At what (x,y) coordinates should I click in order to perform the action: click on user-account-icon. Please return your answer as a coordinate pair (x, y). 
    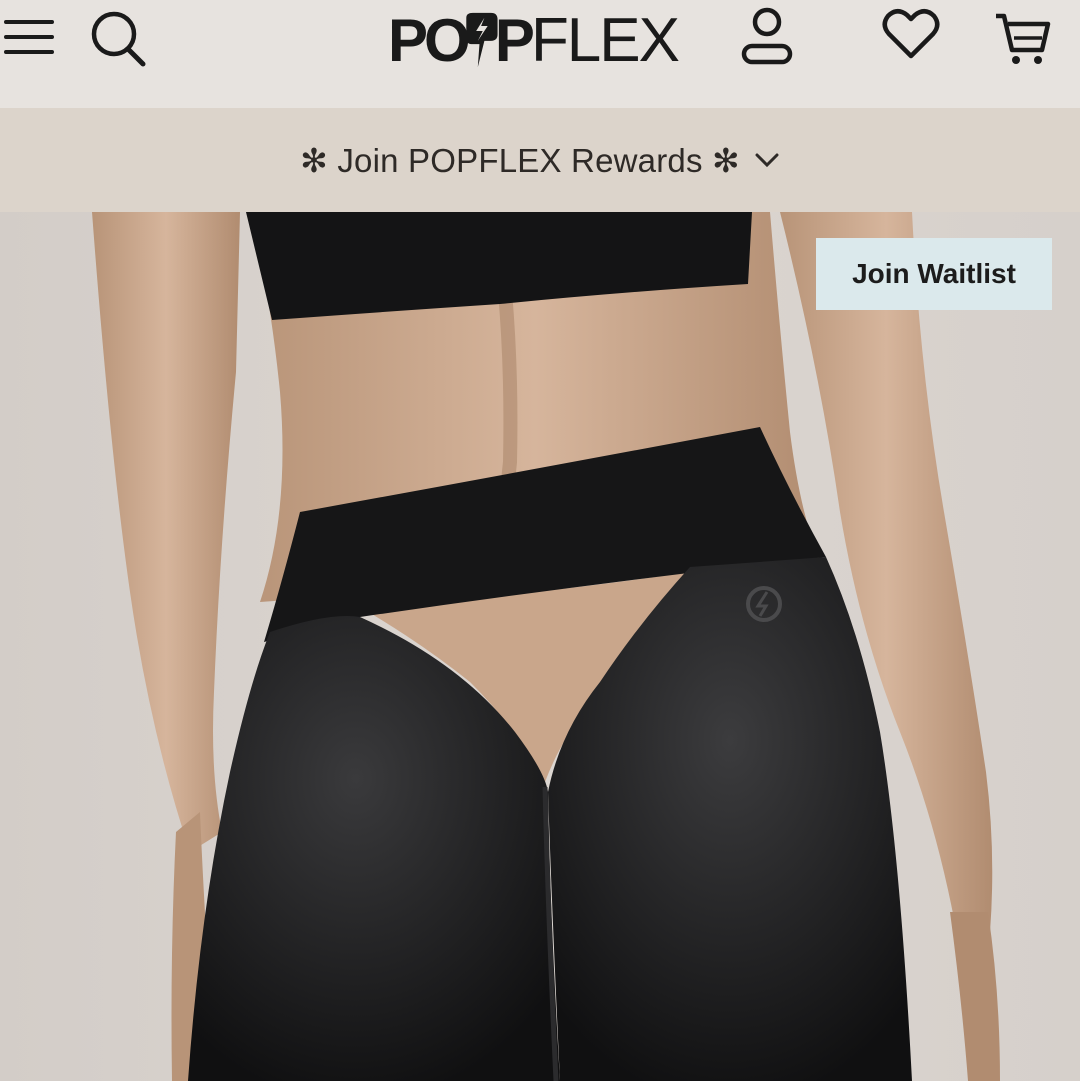
    Looking at the image, I should click on (767, 36).